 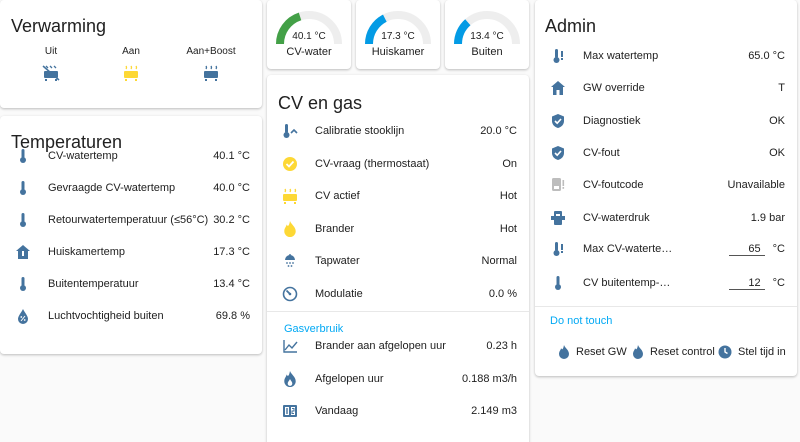 I want to click on thermometer-alert-icon, so click(x=558, y=56).